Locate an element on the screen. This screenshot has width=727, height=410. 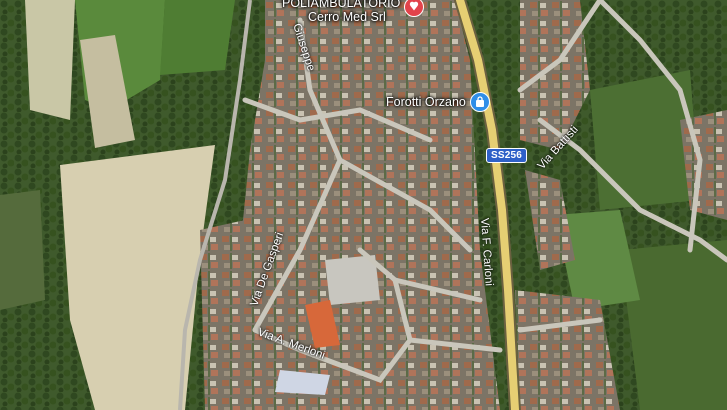
clinic-poi: POLIAMBULATORIO Cerro Med Srl is located at coordinates (353, 12).